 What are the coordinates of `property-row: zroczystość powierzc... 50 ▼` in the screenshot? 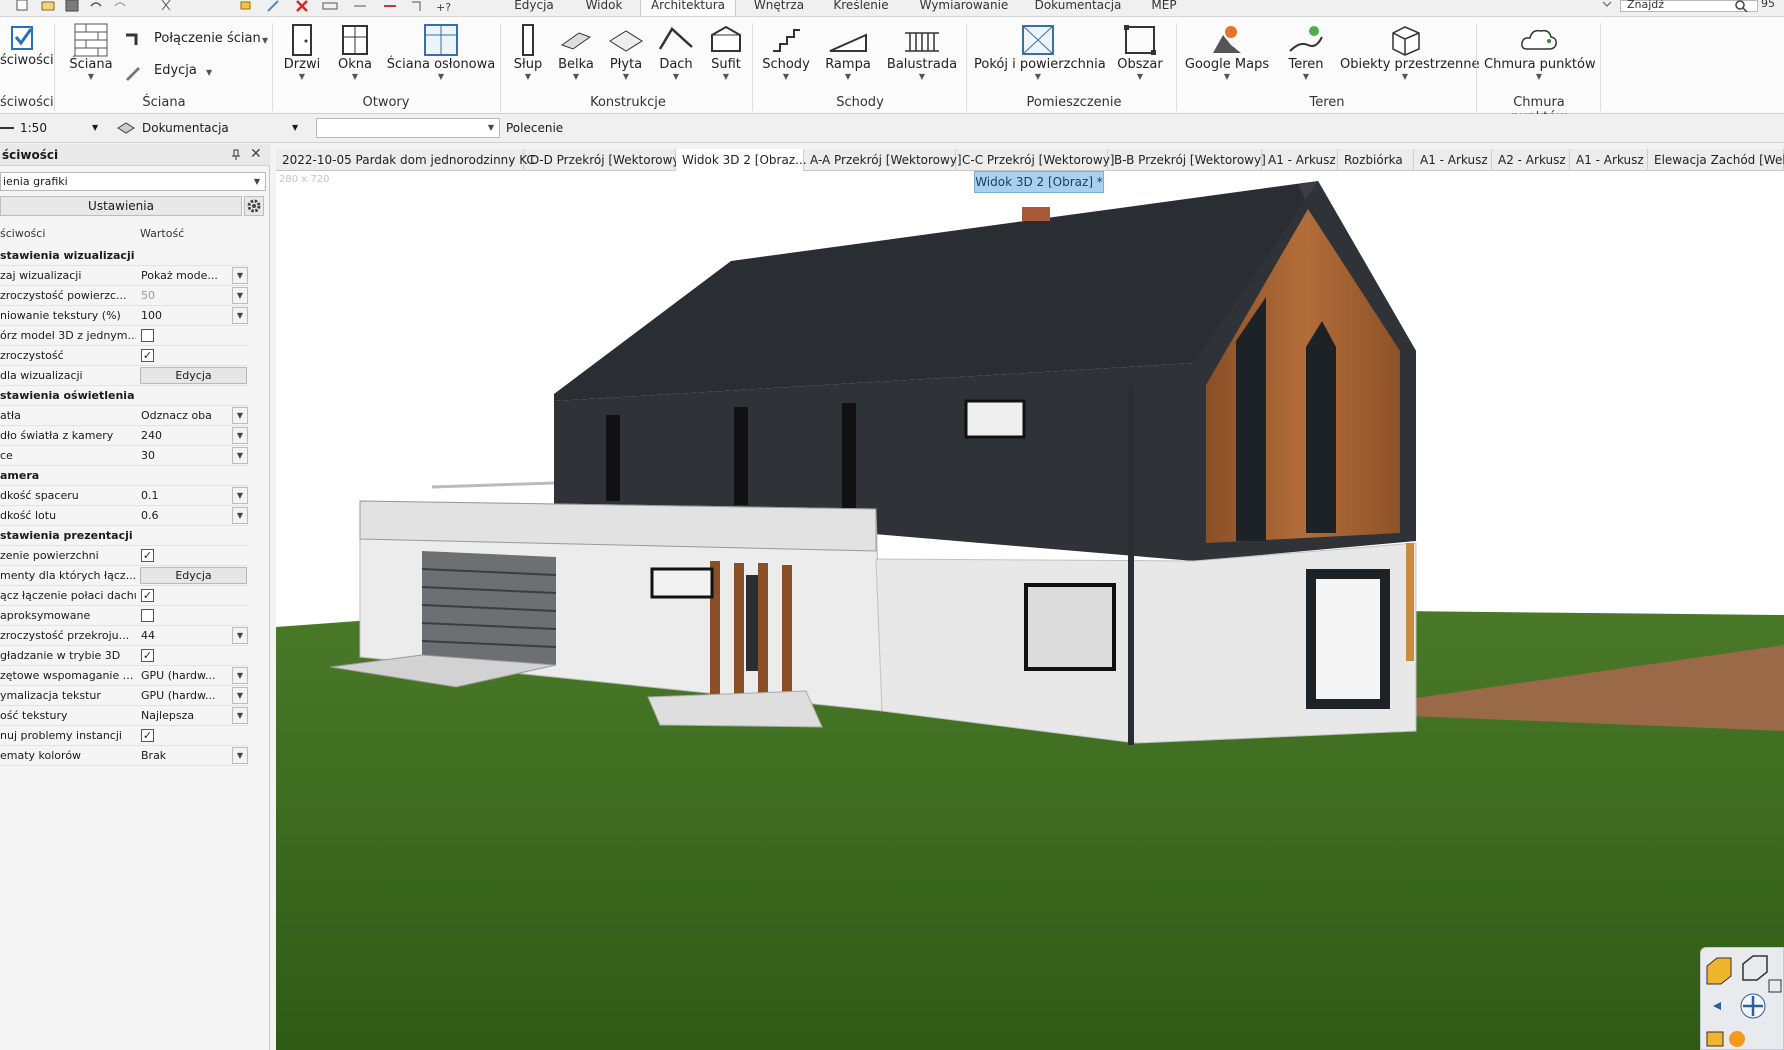 It's located at (124, 296).